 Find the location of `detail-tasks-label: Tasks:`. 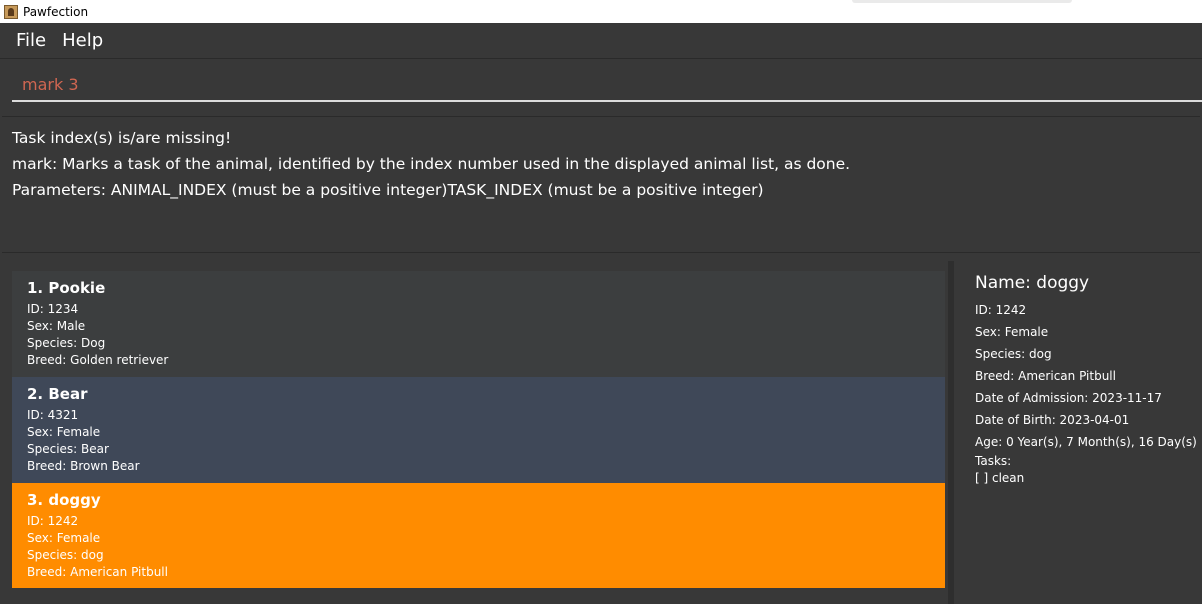

detail-tasks-label: Tasks: is located at coordinates (993, 461).